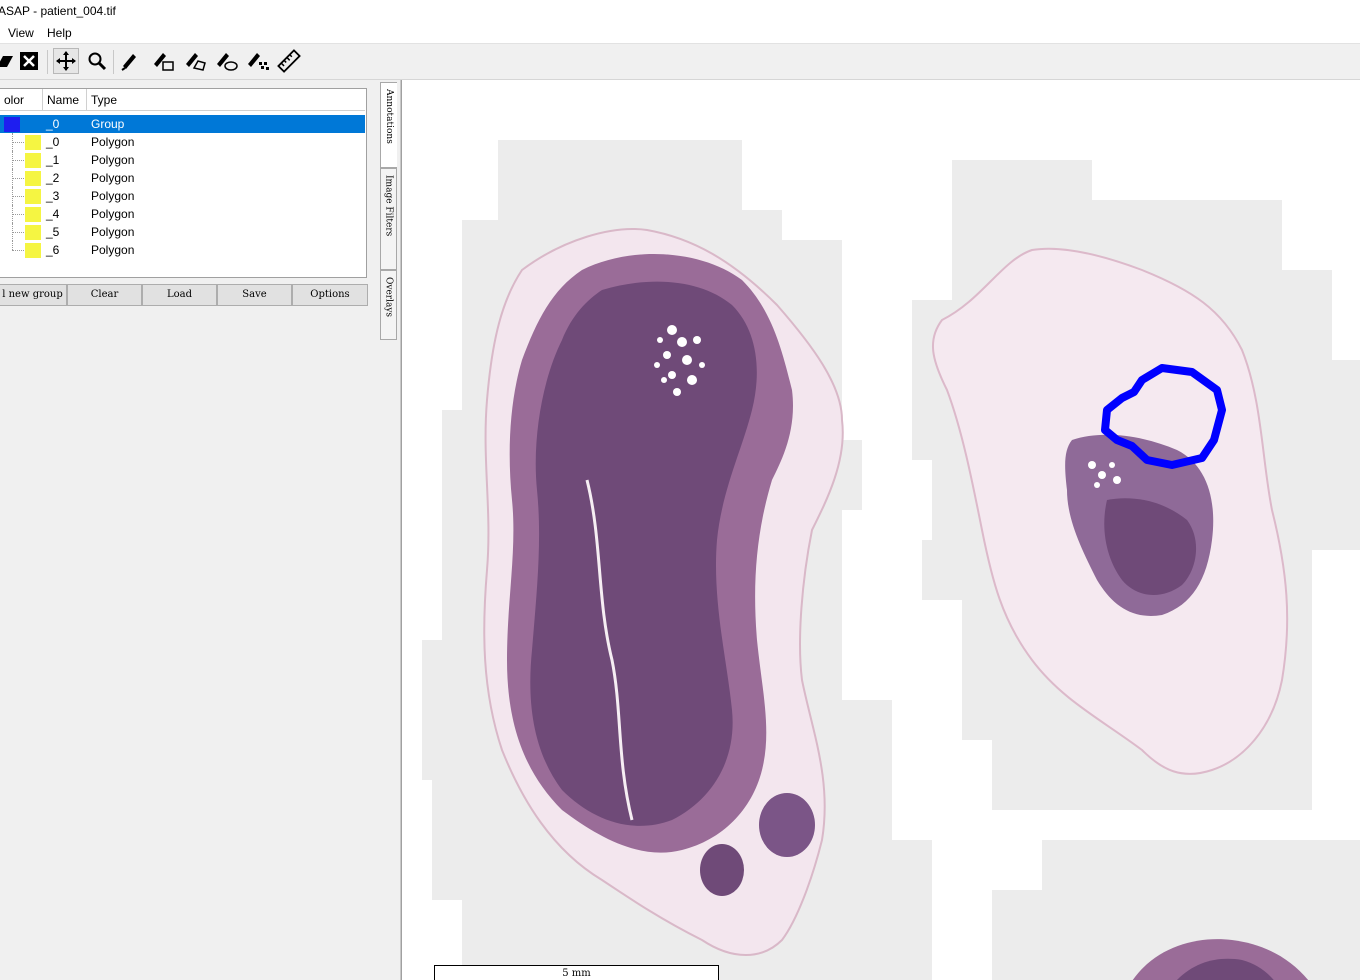 The width and height of the screenshot is (1360, 980). What do you see at coordinates (258, 61) in the screenshot?
I see `measure-icon` at bounding box center [258, 61].